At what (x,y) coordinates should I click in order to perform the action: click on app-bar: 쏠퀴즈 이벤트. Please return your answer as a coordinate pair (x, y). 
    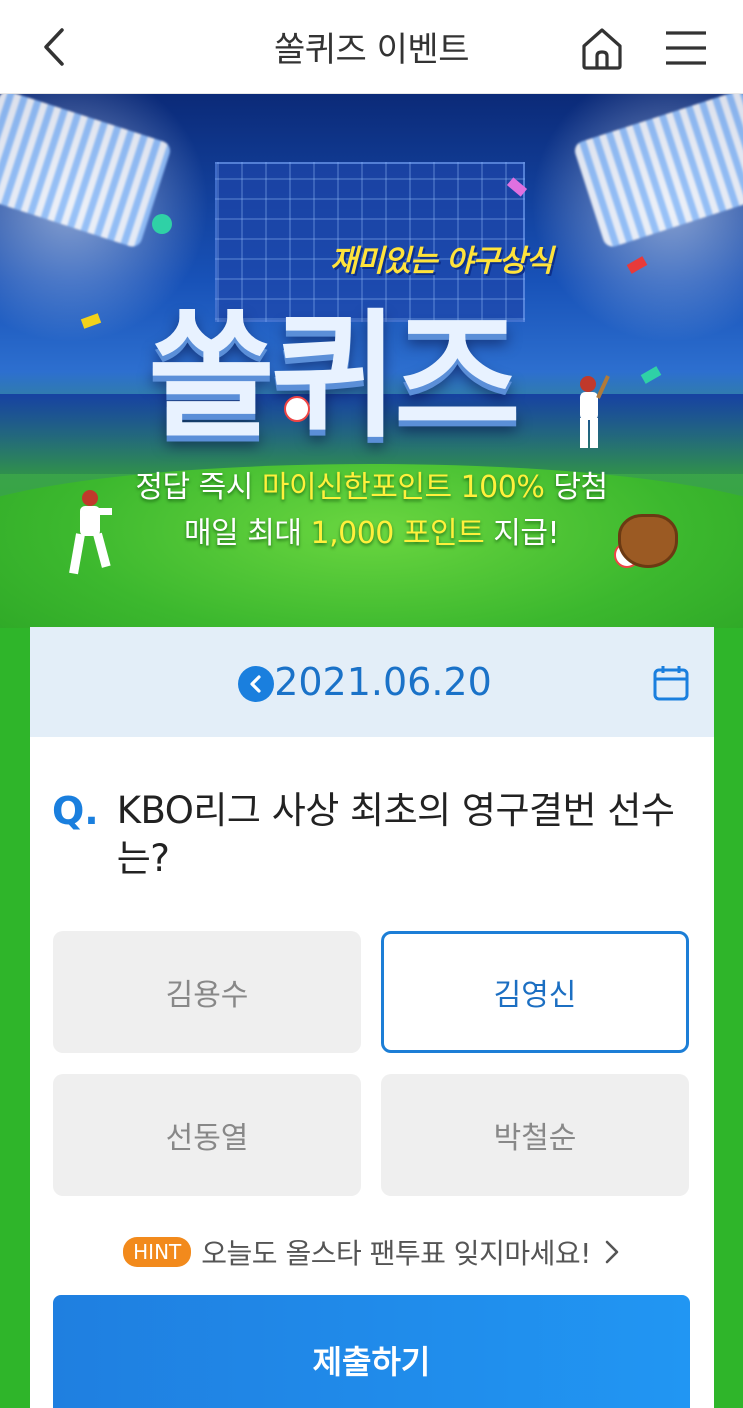
    Looking at the image, I should click on (371, 47).